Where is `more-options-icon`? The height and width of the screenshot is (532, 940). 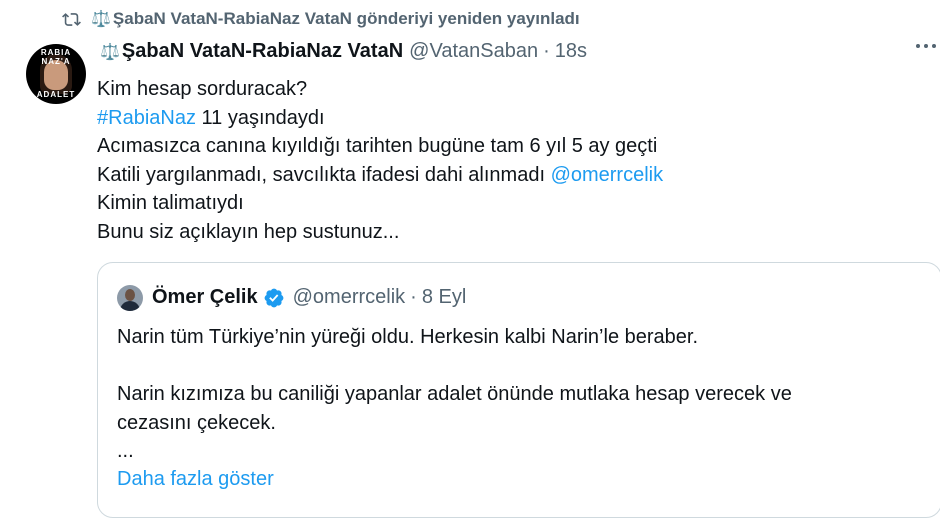
more-options-icon is located at coordinates (926, 46).